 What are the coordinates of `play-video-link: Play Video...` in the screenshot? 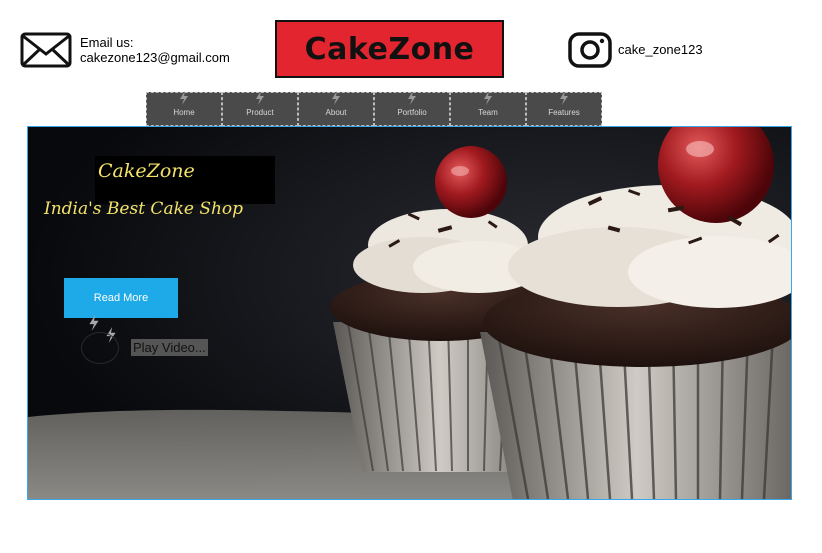 It's located at (169, 347).